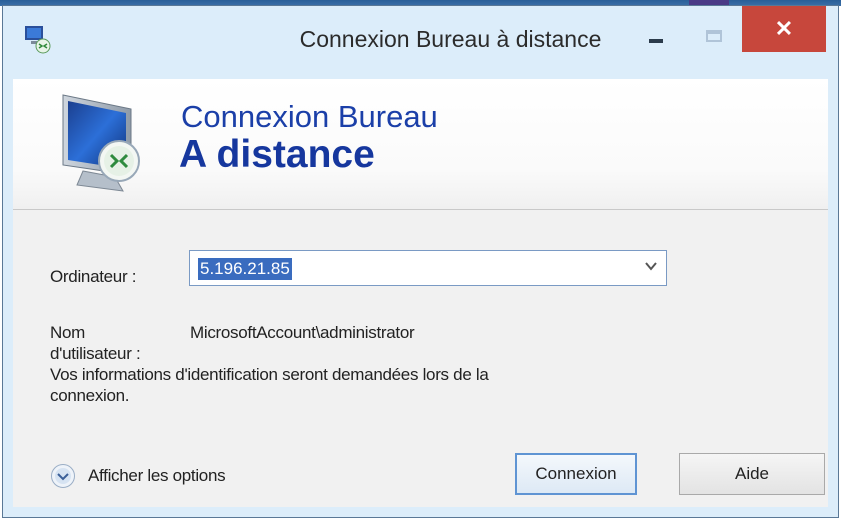 The width and height of the screenshot is (841, 520). What do you see at coordinates (309, 116) in the screenshot?
I see `banner-title-line1: Connexion Bureau` at bounding box center [309, 116].